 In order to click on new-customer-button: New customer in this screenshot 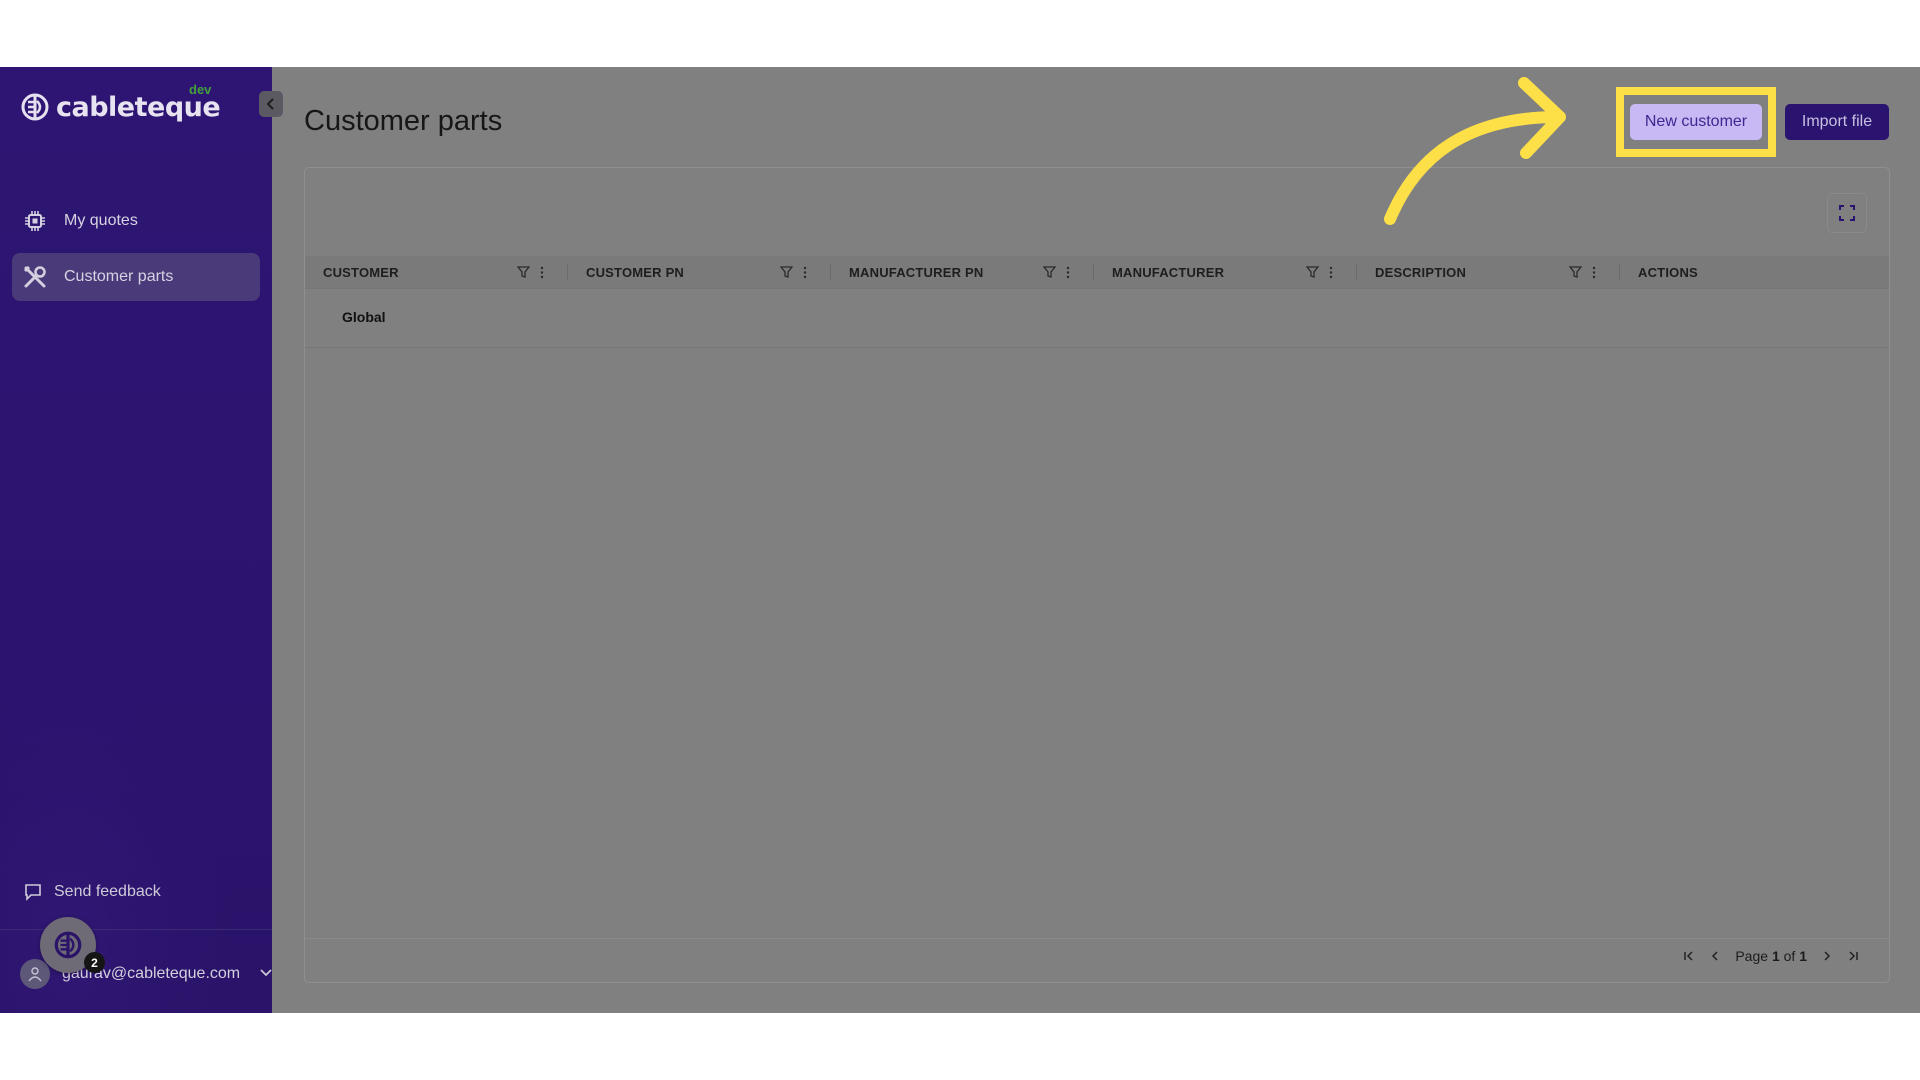, I will do `click(1696, 122)`.